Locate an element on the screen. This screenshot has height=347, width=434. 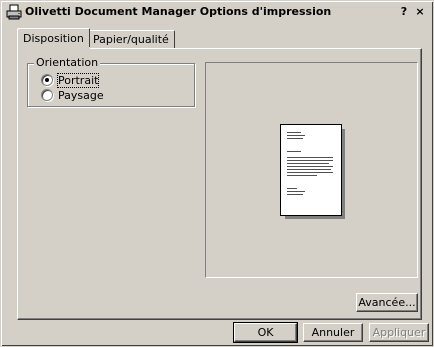
tab-label: Papier/qualité is located at coordinates (131, 39).